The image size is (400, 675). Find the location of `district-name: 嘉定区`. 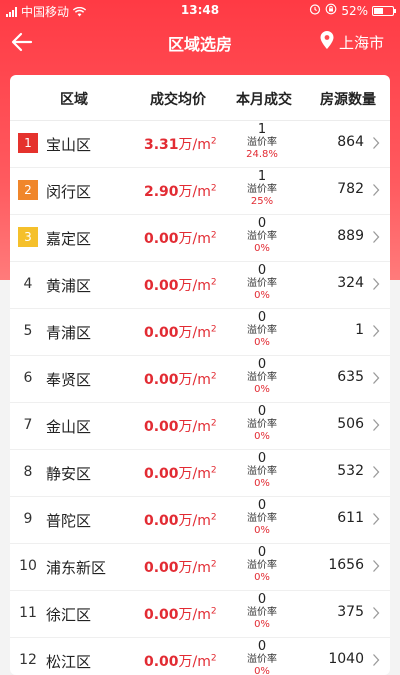

district-name: 嘉定区 is located at coordinates (69, 239).